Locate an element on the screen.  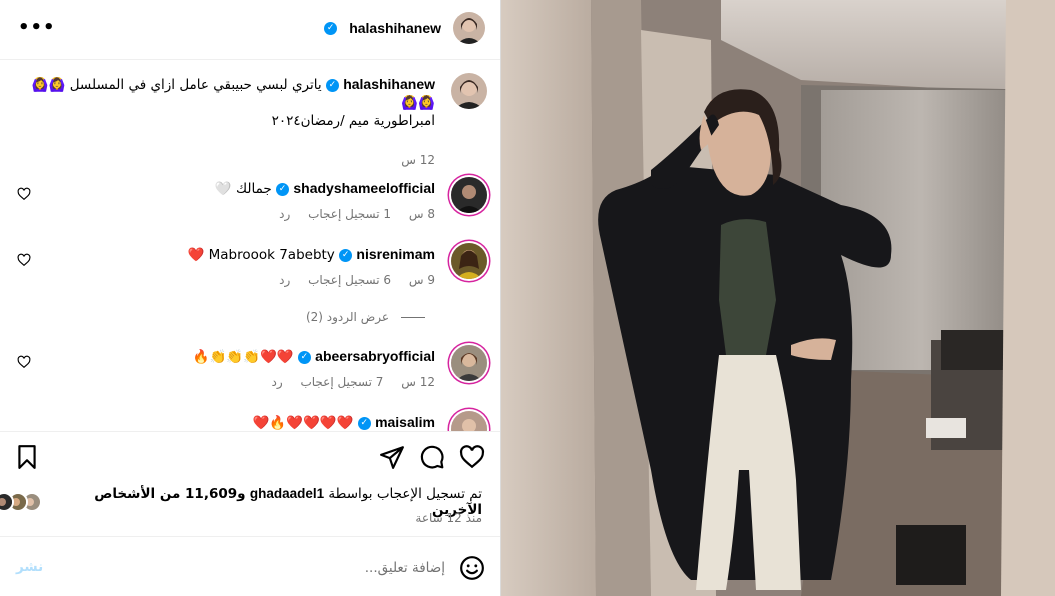
post-header: ••• halashihanew ✓ is located at coordinates (250, 30).